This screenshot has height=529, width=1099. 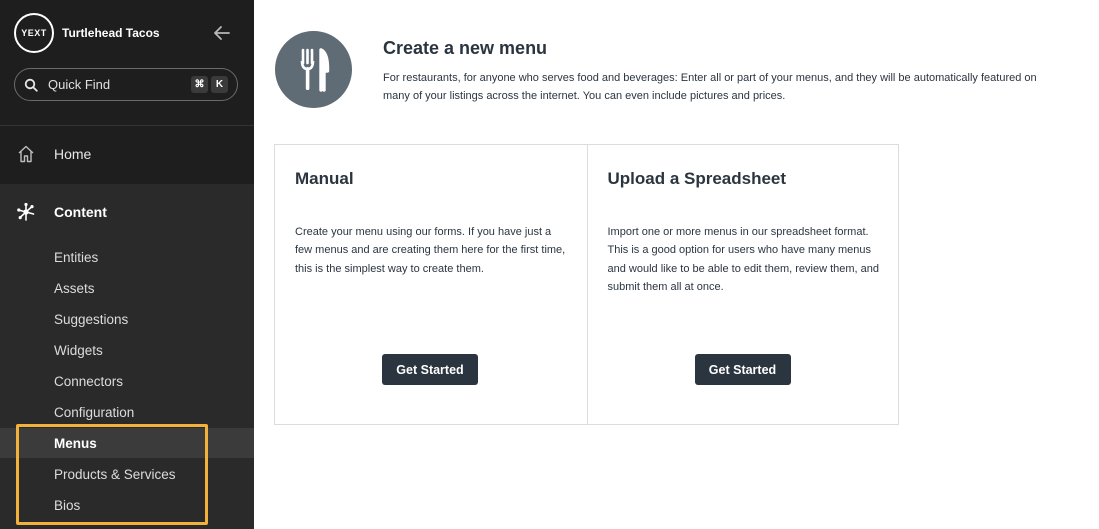 What do you see at coordinates (73, 154) in the screenshot?
I see `sidebar-item-label: Home` at bounding box center [73, 154].